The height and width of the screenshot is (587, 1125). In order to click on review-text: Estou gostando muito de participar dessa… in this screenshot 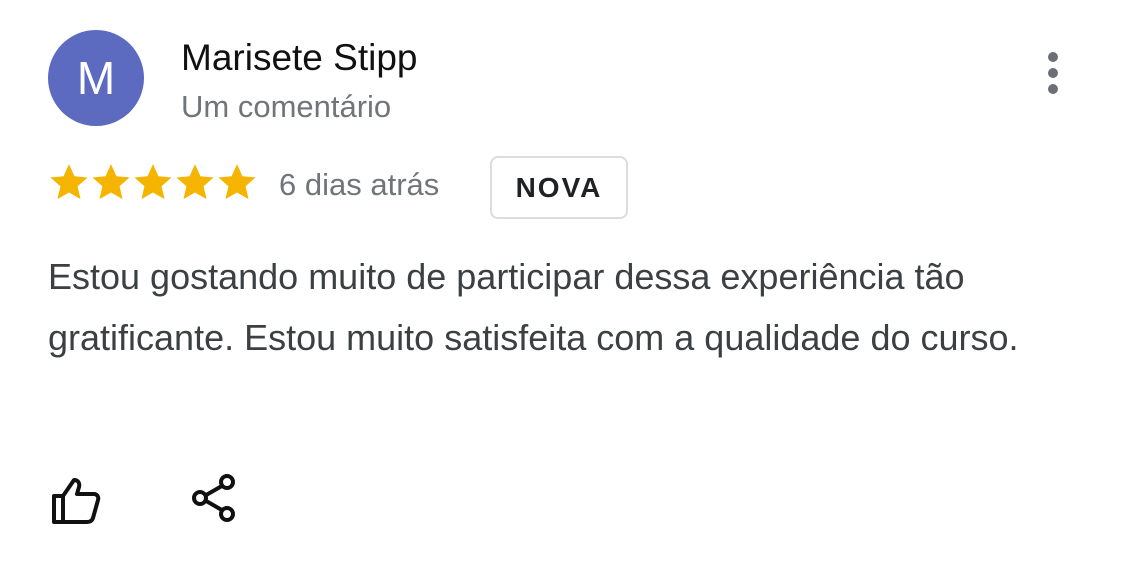, I will do `click(533, 307)`.